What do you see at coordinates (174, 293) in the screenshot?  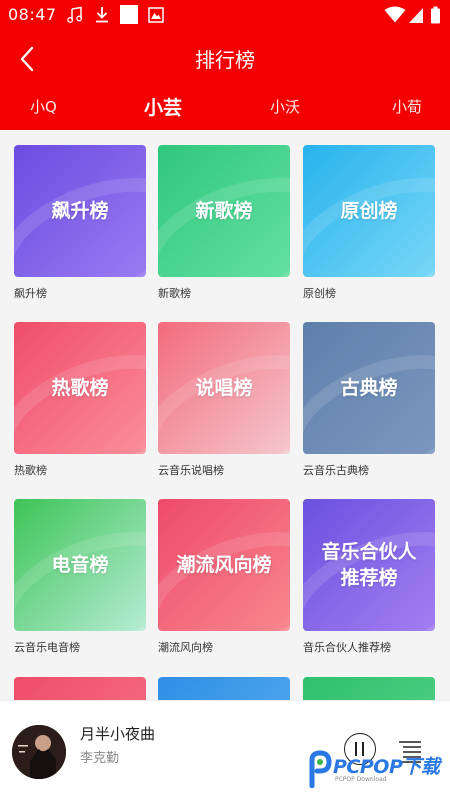 I see `chart-caption: 新歌榜` at bounding box center [174, 293].